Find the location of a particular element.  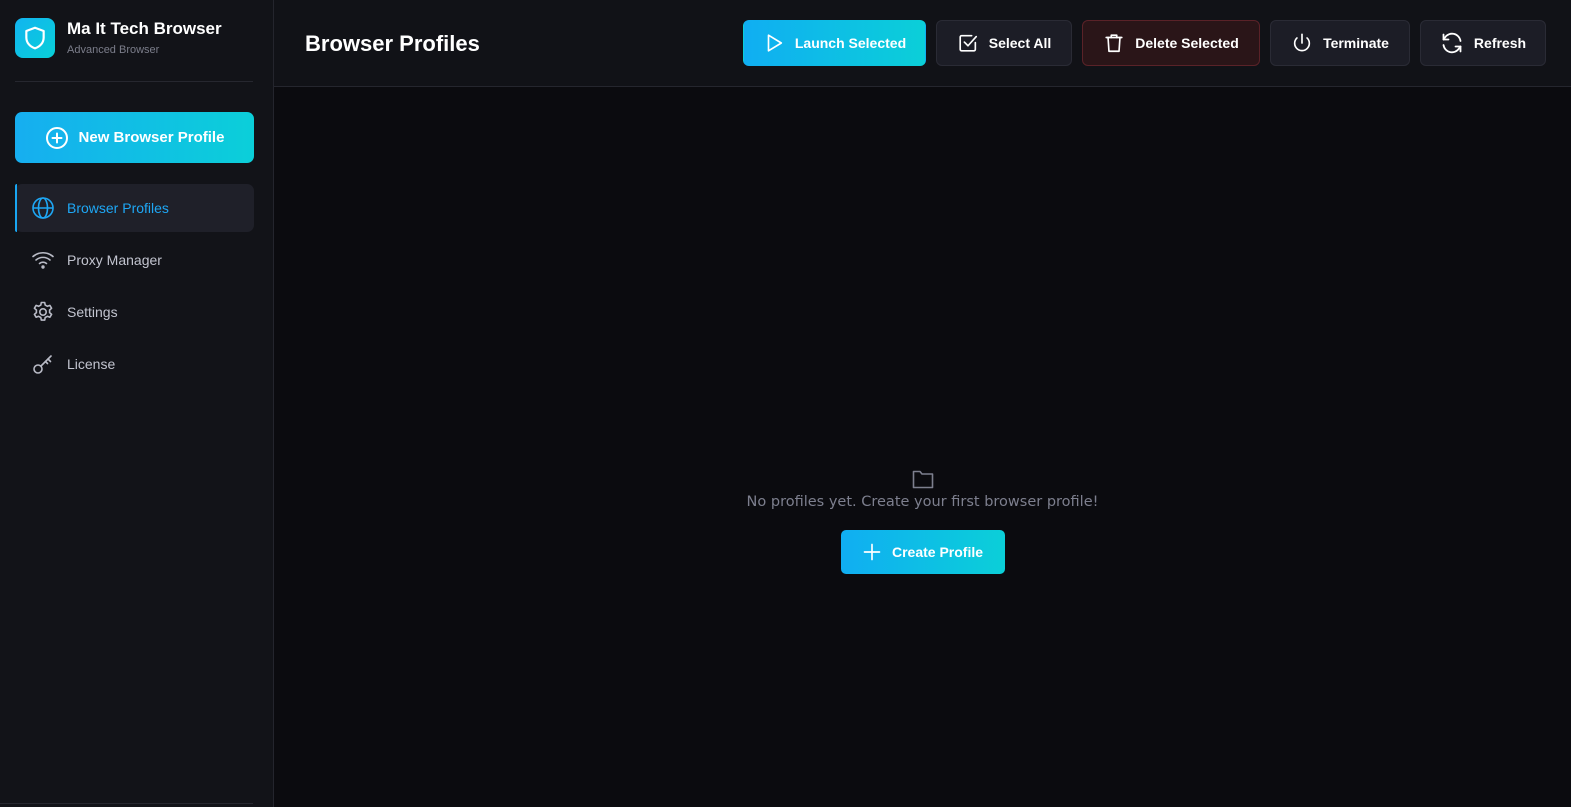

select-all-button: Select All is located at coordinates (1004, 43).